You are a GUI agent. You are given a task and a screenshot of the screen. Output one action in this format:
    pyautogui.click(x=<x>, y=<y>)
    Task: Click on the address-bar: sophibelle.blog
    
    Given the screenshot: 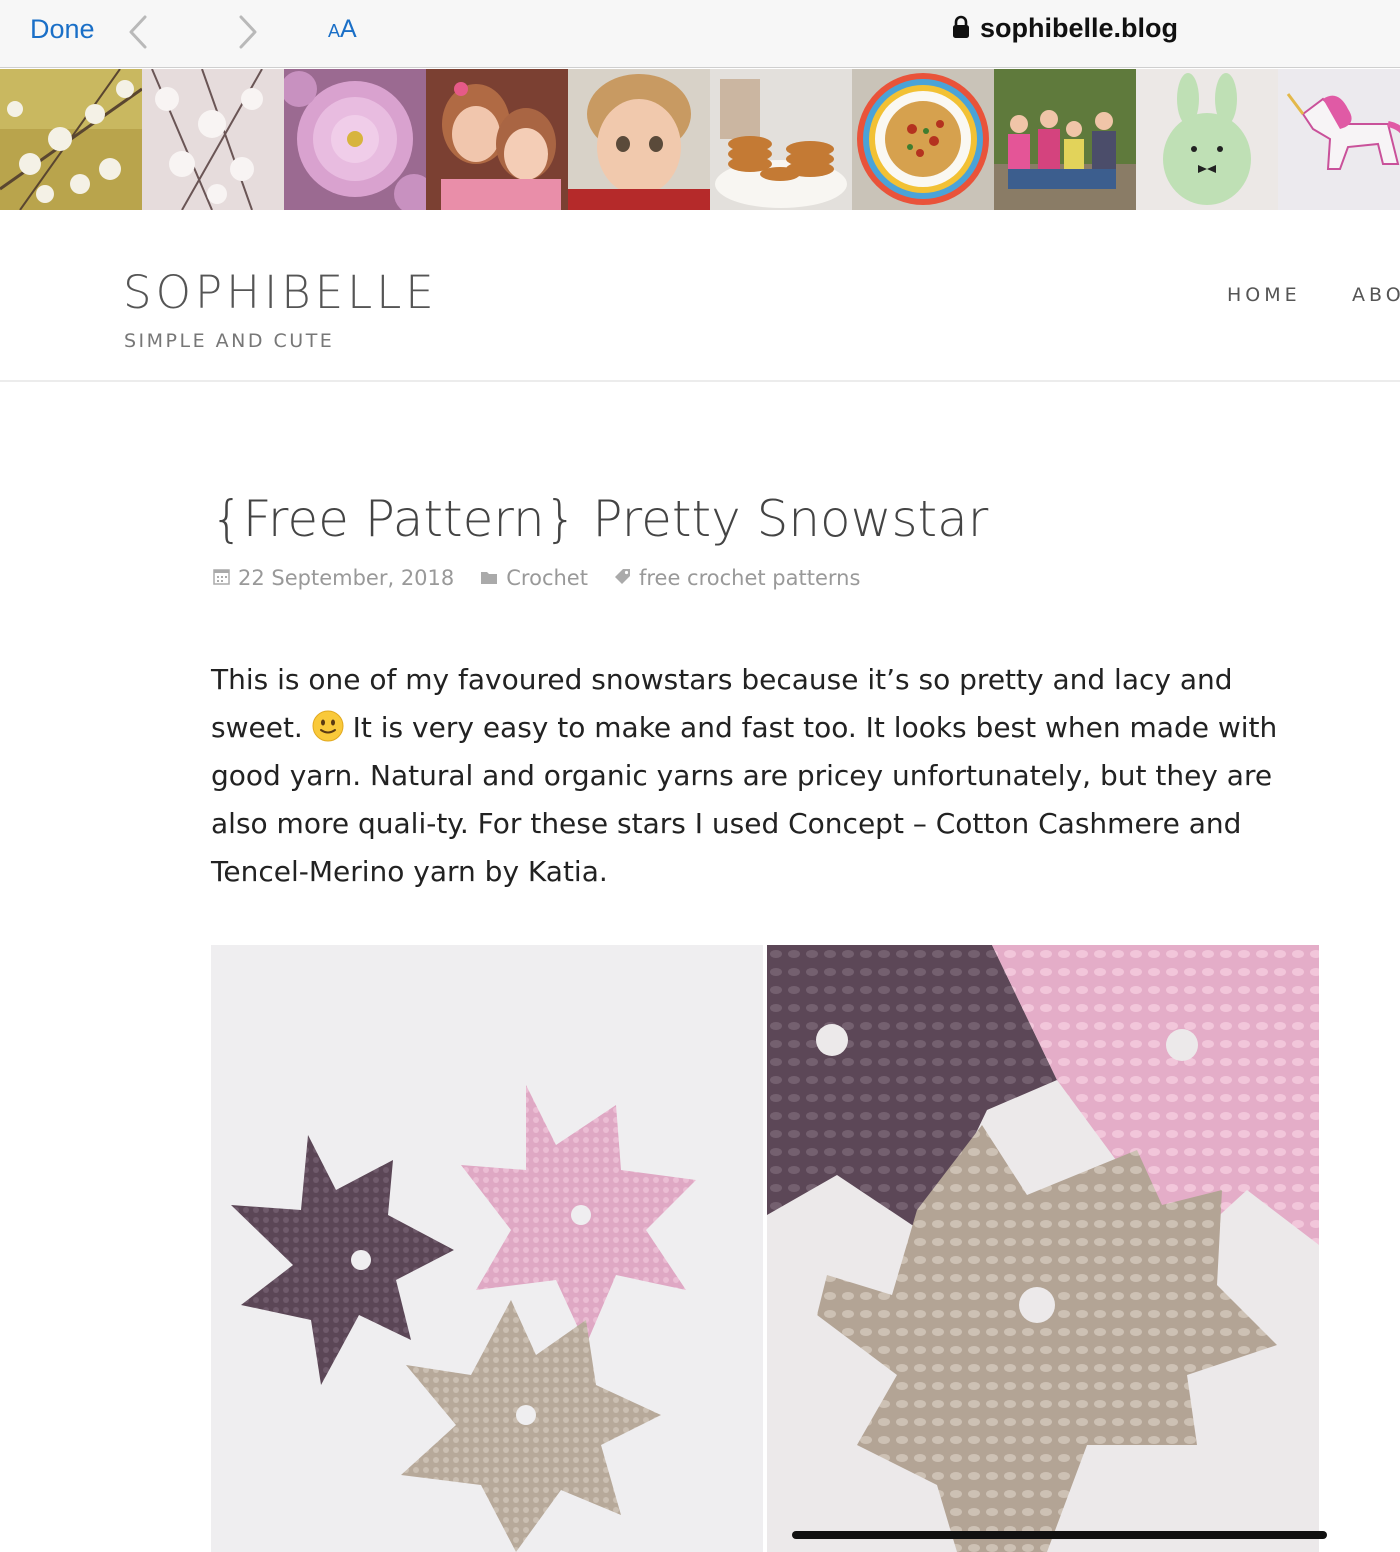 What is the action you would take?
    pyautogui.click(x=1065, y=28)
    